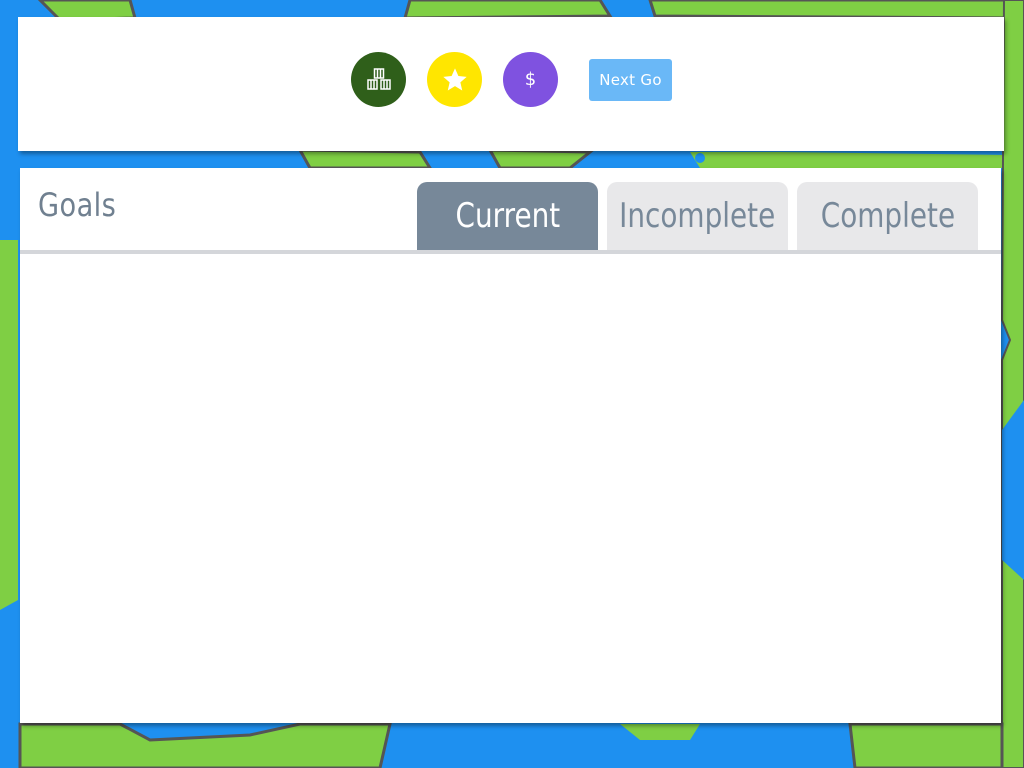 This screenshot has height=768, width=1024. I want to click on tab-current: Current, so click(507, 216).